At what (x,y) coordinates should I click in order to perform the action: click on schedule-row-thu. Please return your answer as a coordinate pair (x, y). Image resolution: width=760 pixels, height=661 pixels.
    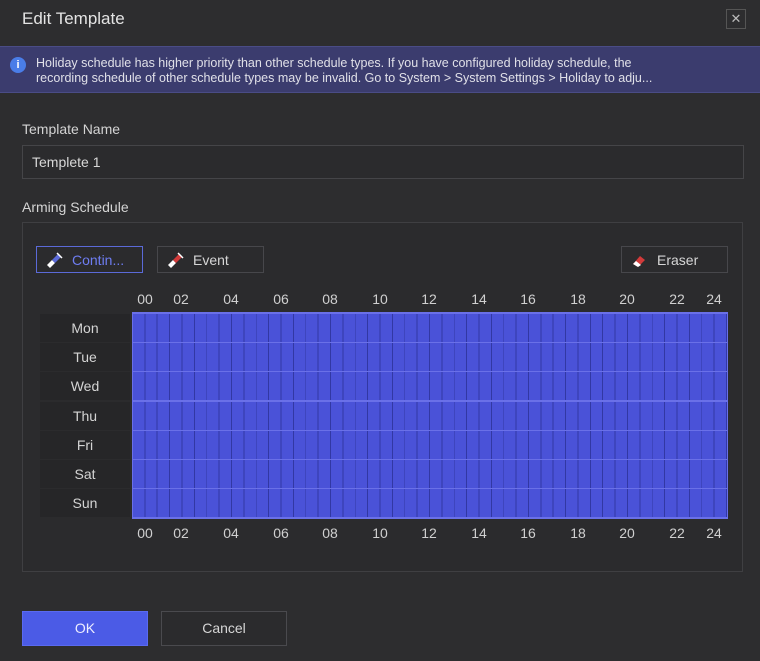
    Looking at the image, I should click on (430, 415).